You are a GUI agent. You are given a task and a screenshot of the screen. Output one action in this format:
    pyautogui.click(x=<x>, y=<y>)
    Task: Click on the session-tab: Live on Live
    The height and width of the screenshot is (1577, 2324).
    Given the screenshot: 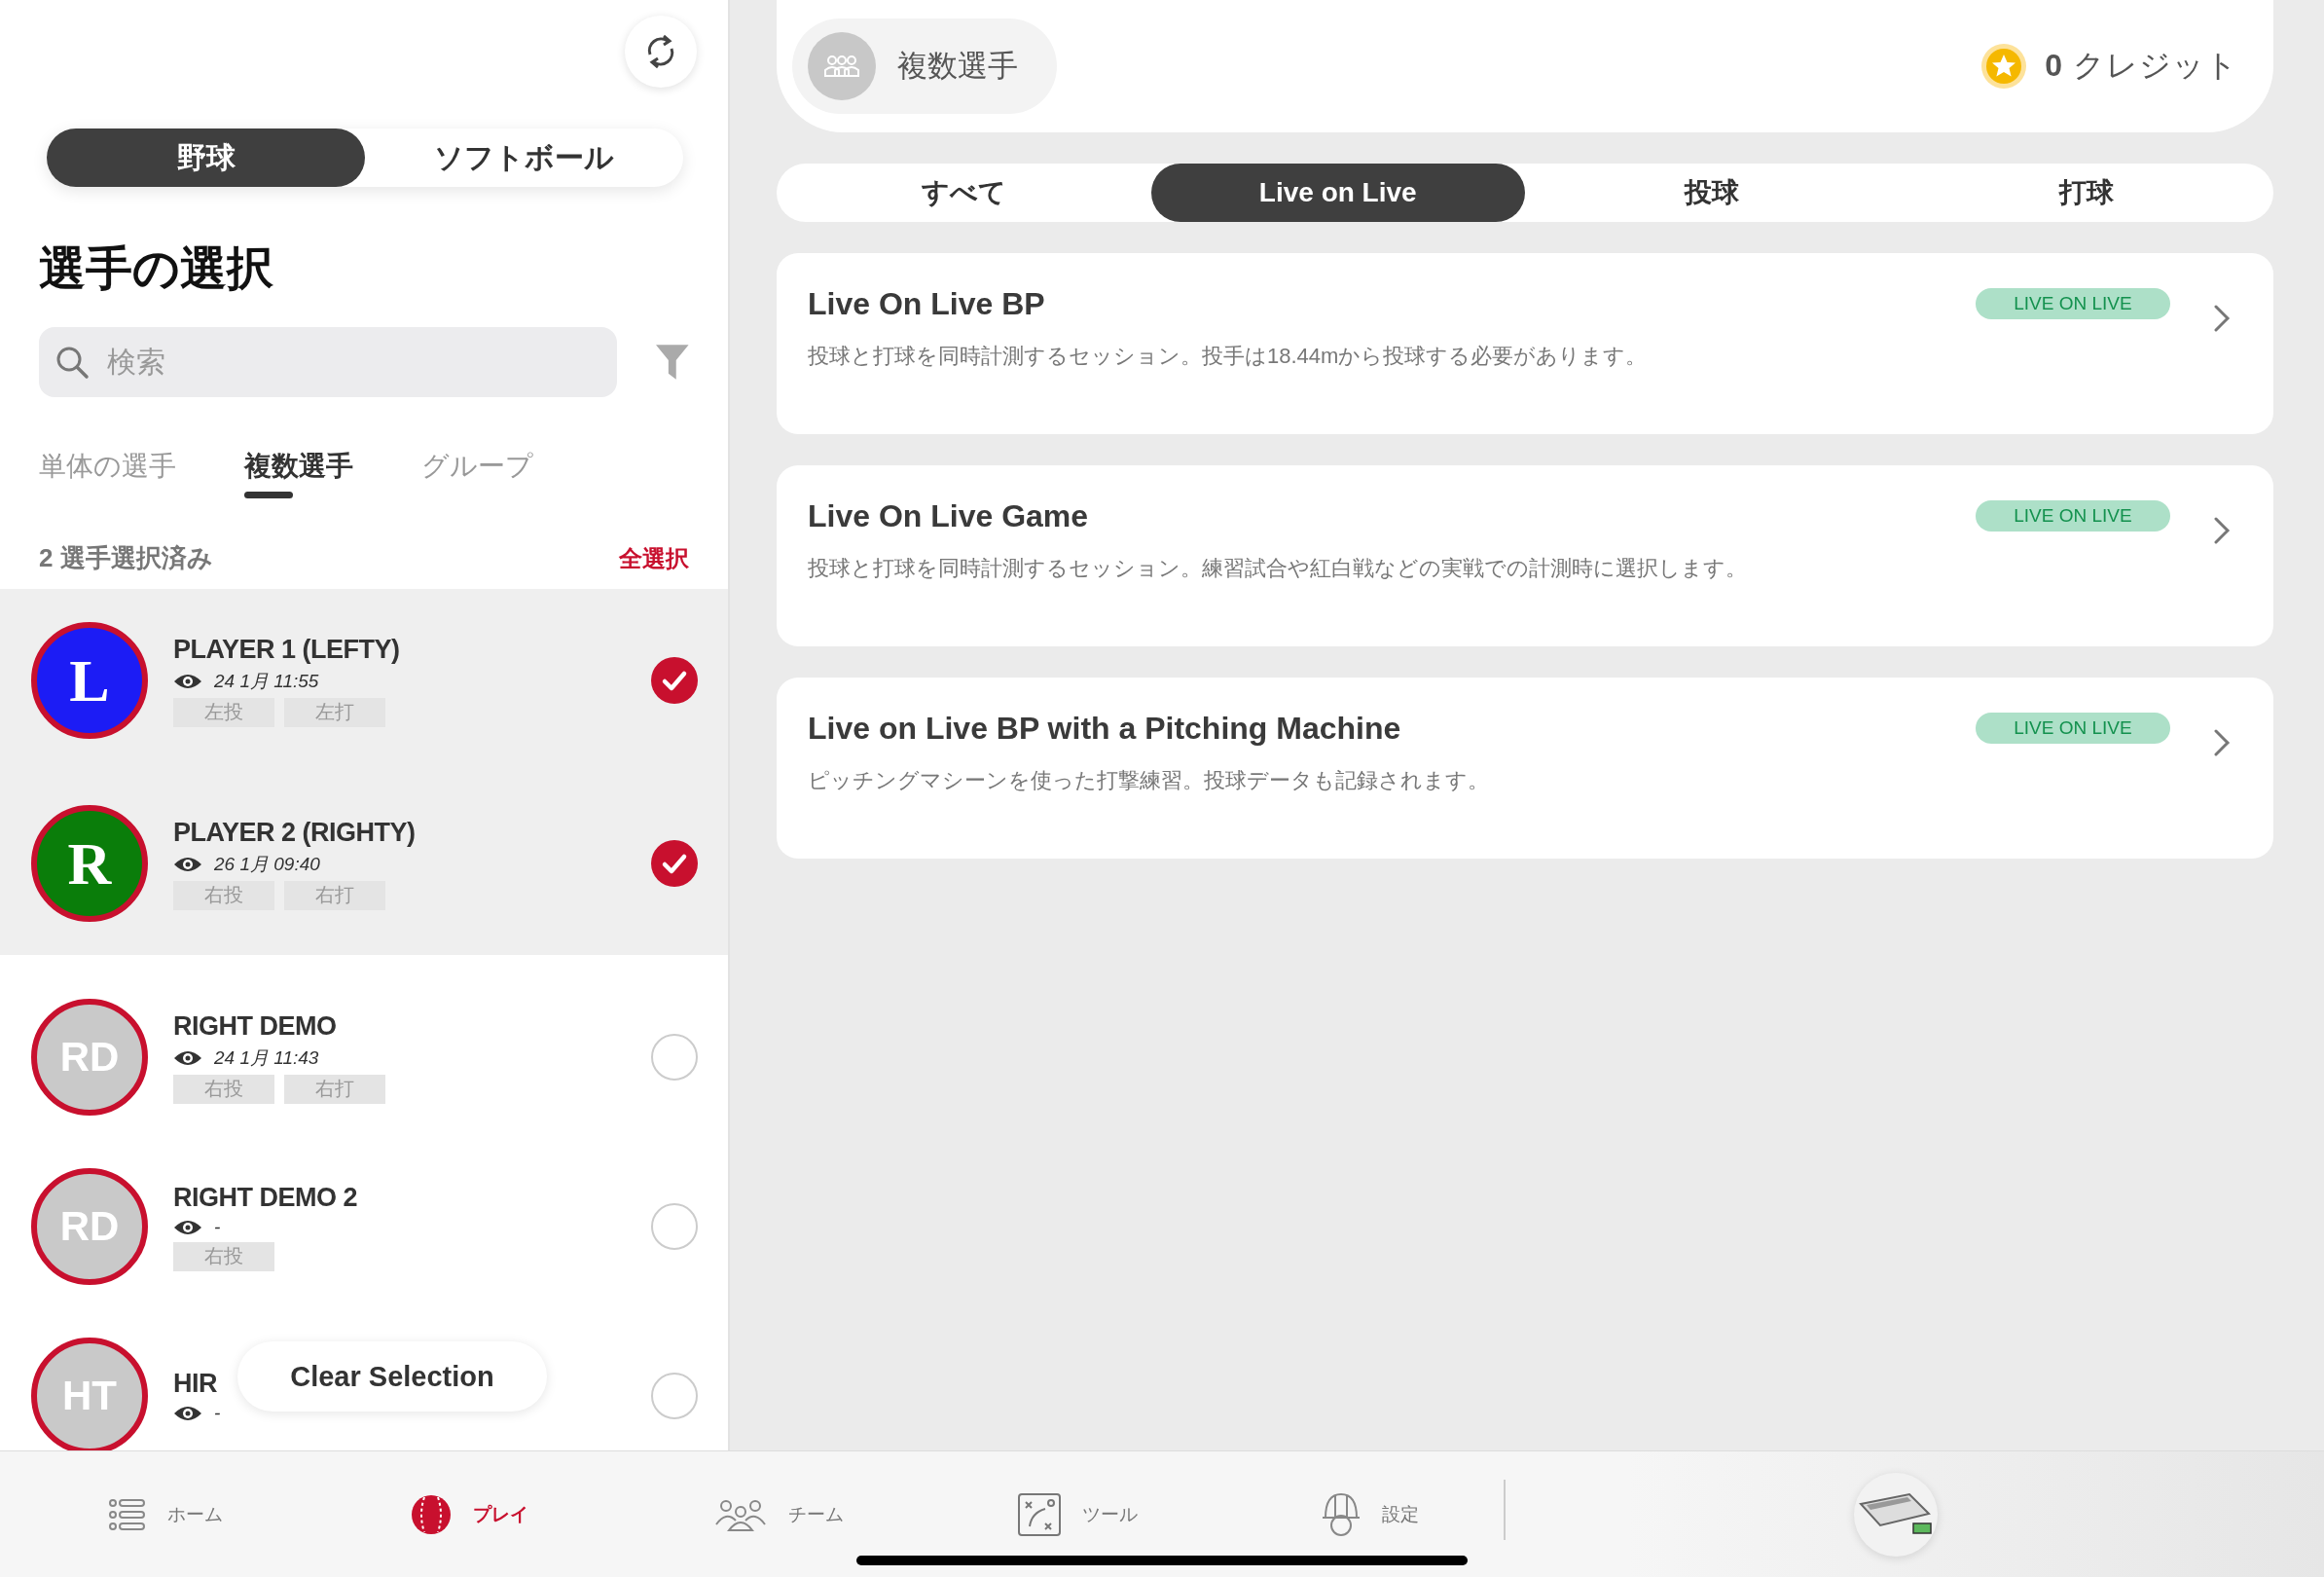 What is the action you would take?
    pyautogui.click(x=1337, y=193)
    